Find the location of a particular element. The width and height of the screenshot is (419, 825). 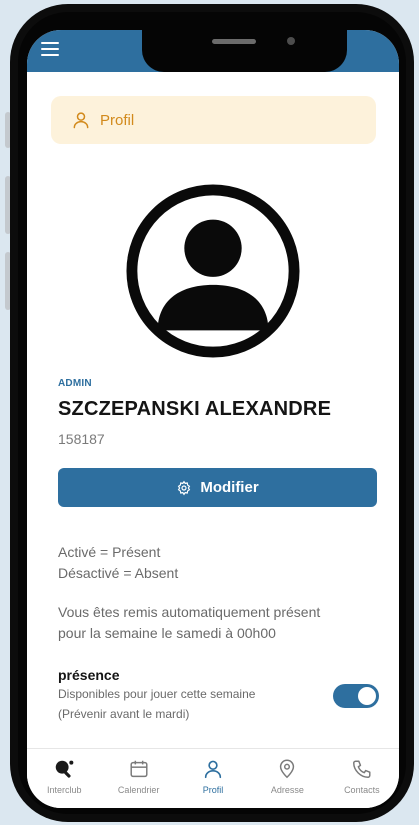

front-camera is located at coordinates (291, 41).